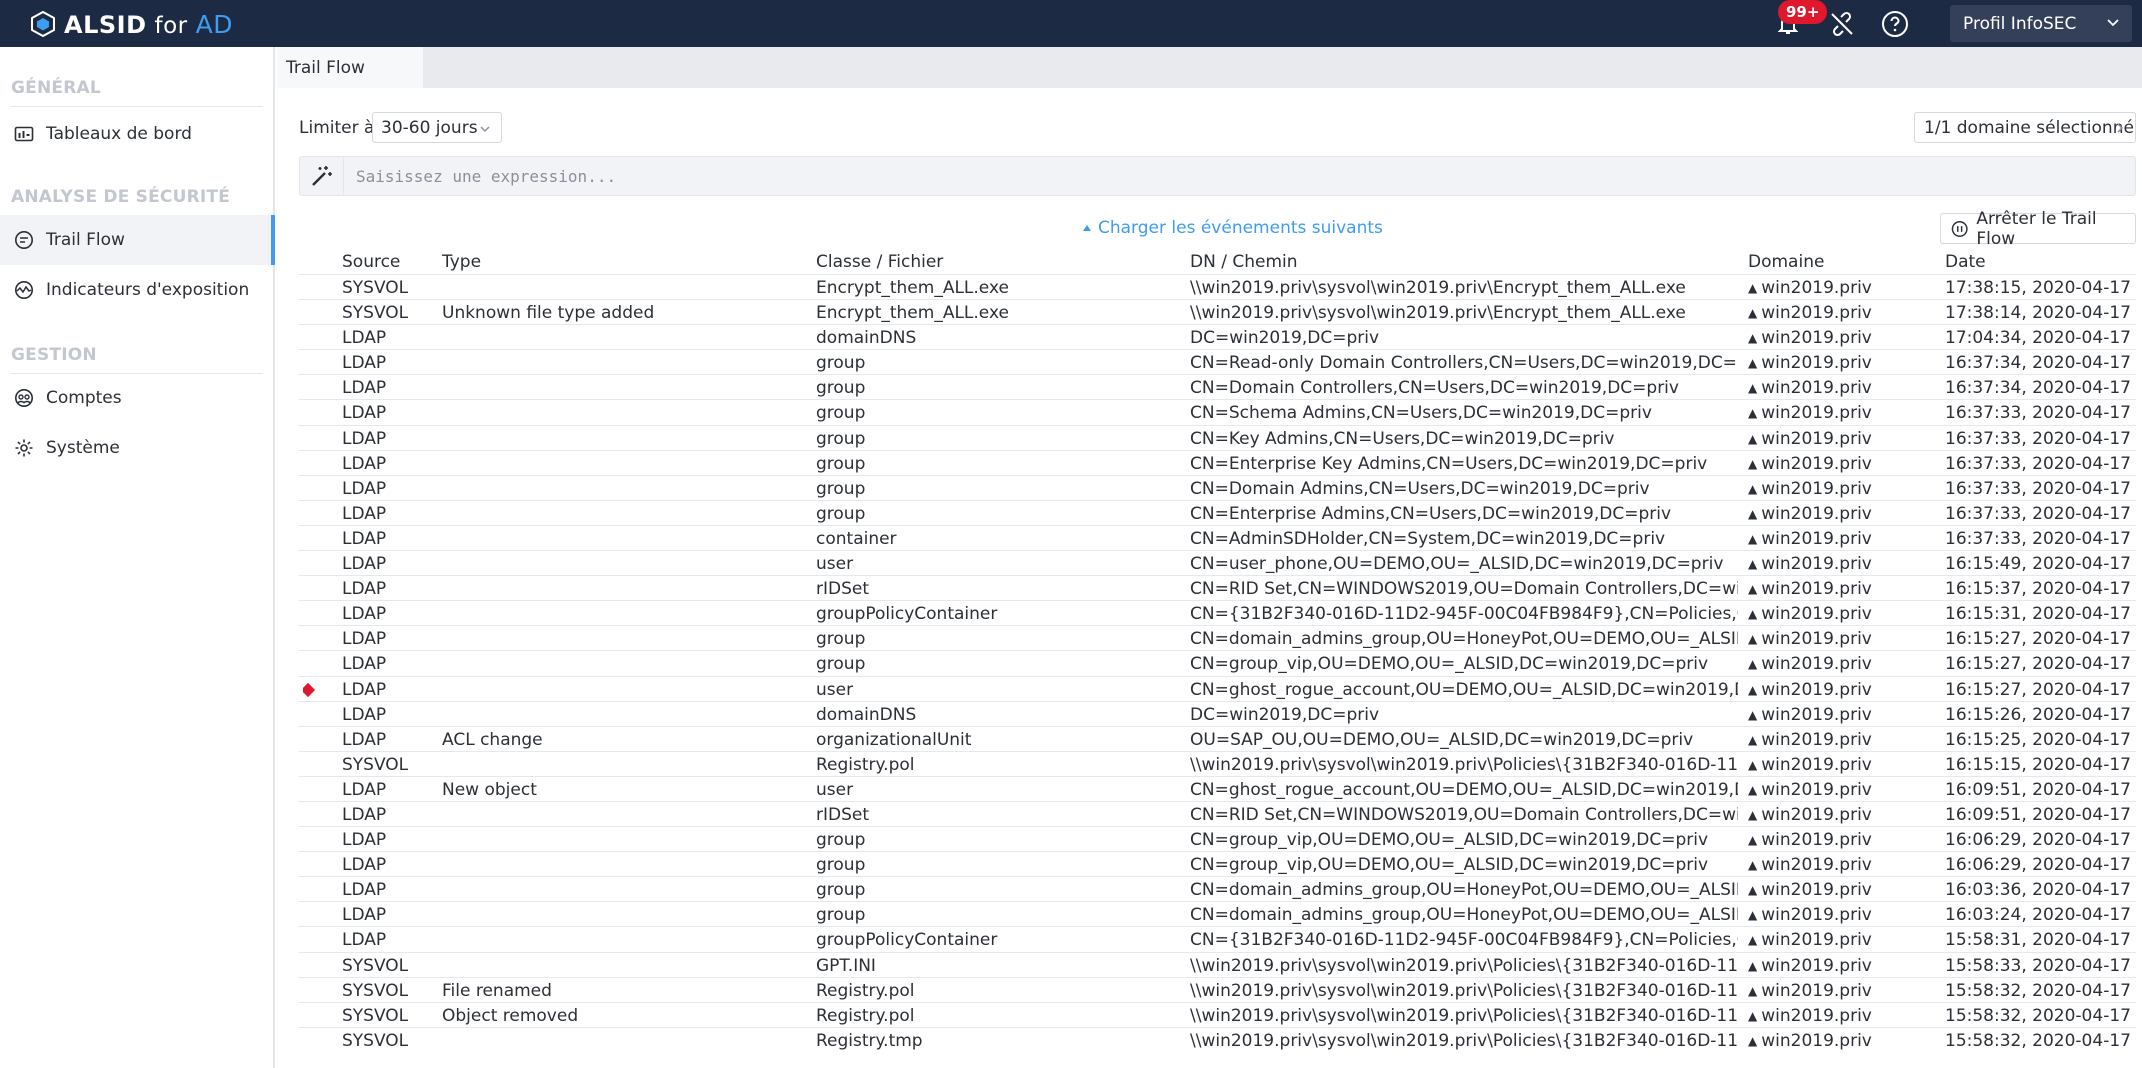  Describe the element at coordinates (489, 789) in the screenshot. I see `cell-type: New object` at that location.